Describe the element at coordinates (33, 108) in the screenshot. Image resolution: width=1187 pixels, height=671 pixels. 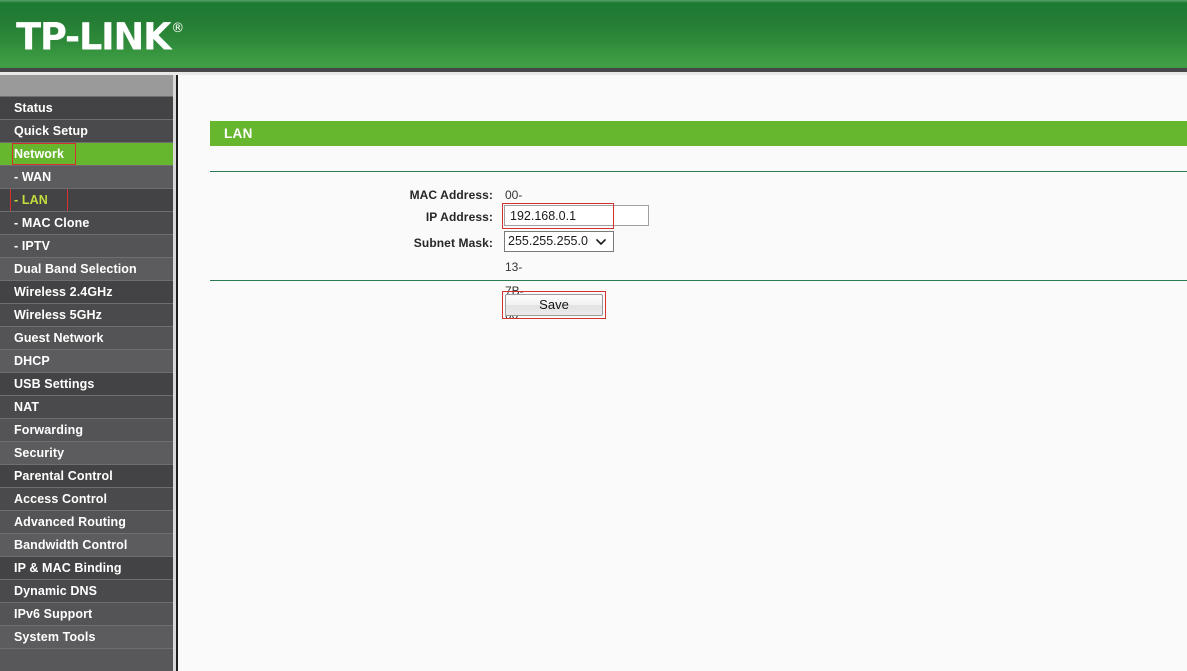
I see `sidebar-item-label: Status` at that location.